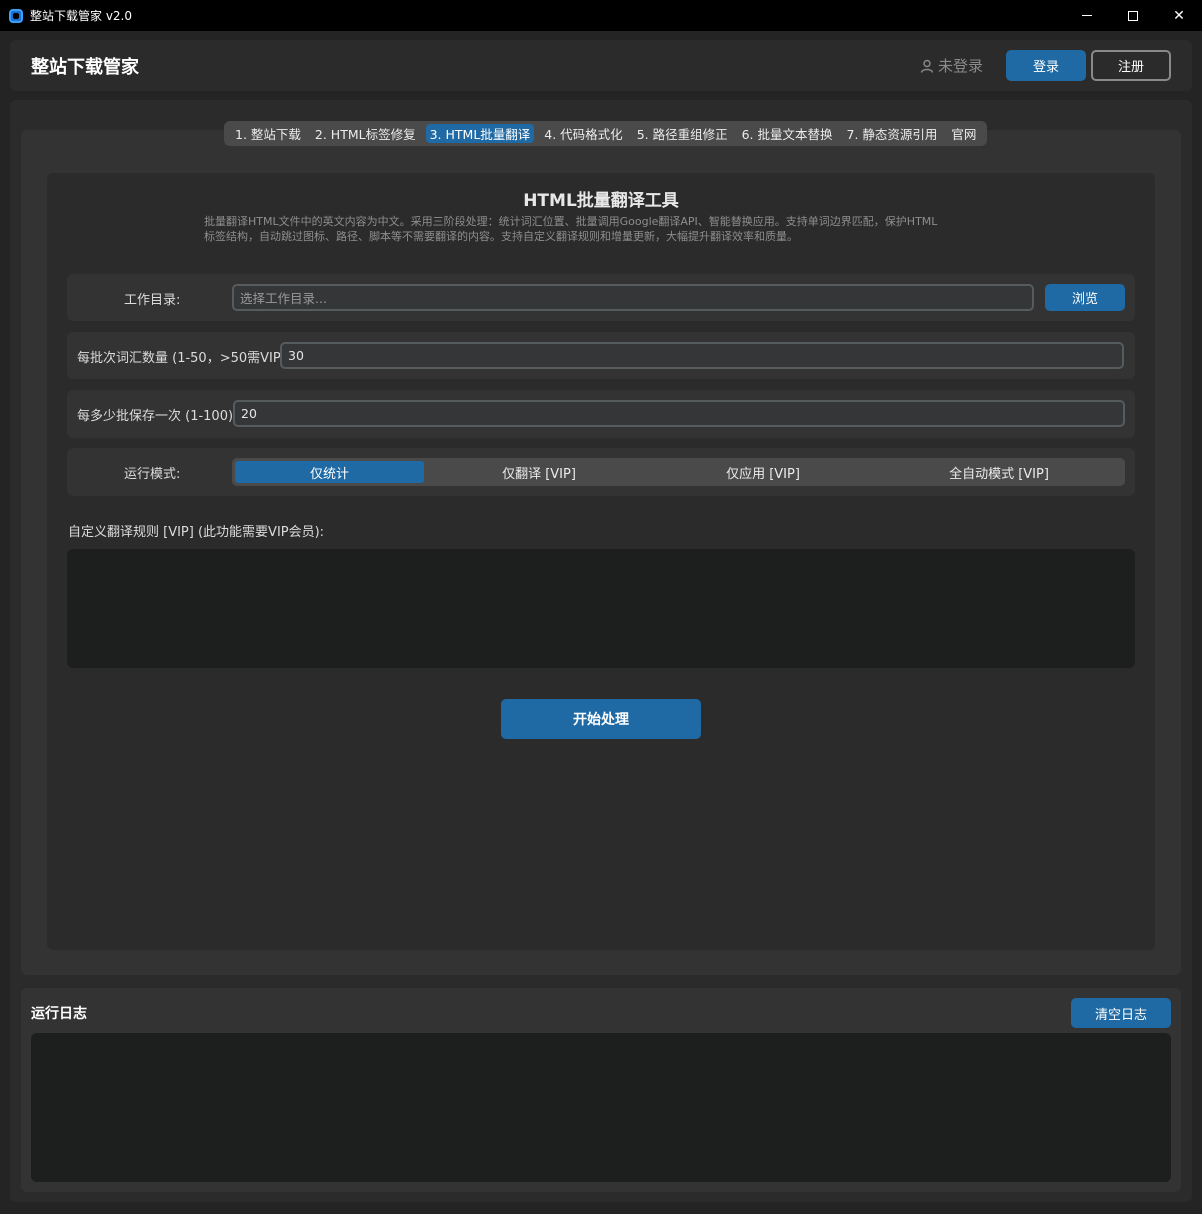 The width and height of the screenshot is (1202, 1214). What do you see at coordinates (927, 66) in the screenshot?
I see `user-icon` at bounding box center [927, 66].